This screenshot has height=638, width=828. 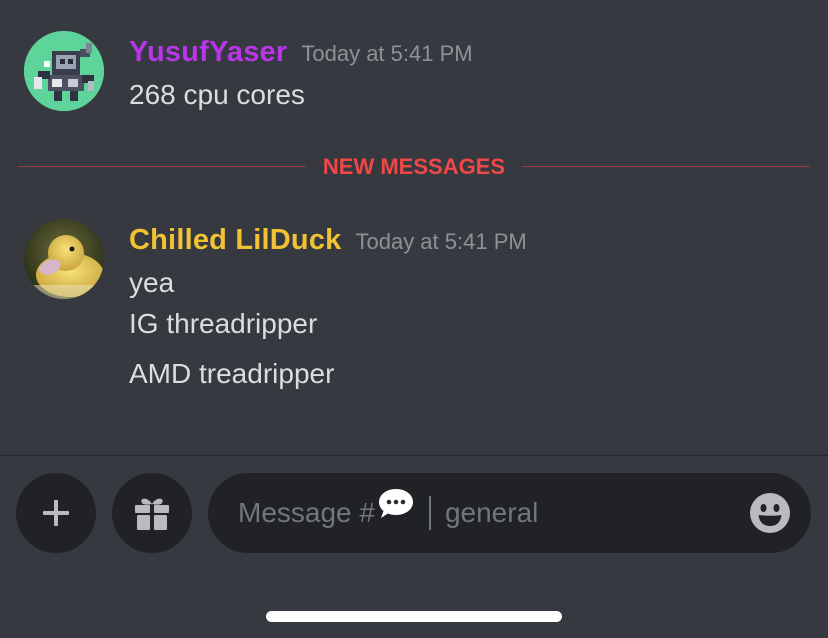 I want to click on message-text: AMD treadripper, so click(x=232, y=373).